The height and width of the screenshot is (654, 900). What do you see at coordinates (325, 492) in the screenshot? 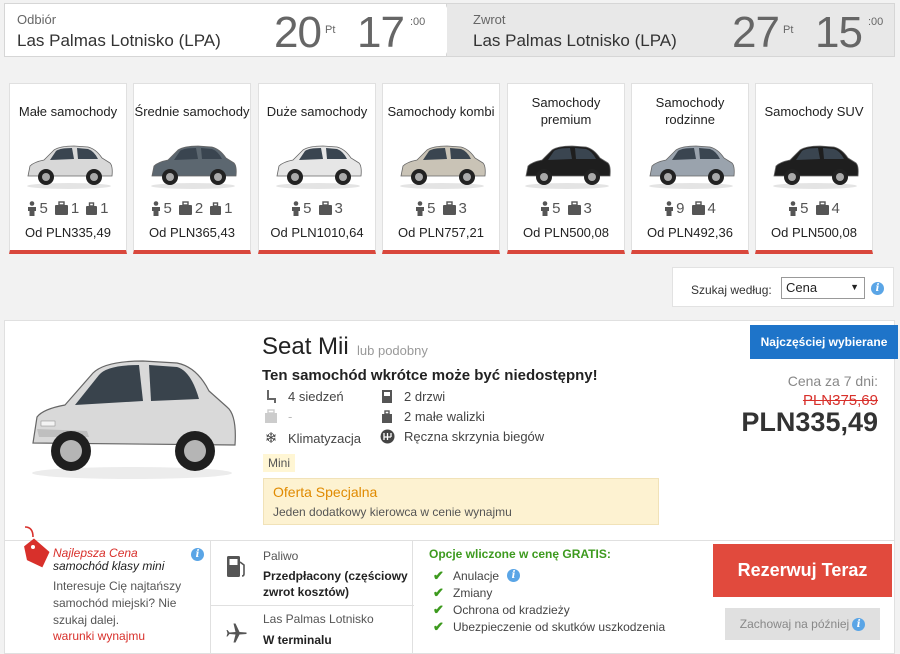
I see `offer-title: Oferta Specjalna` at bounding box center [325, 492].